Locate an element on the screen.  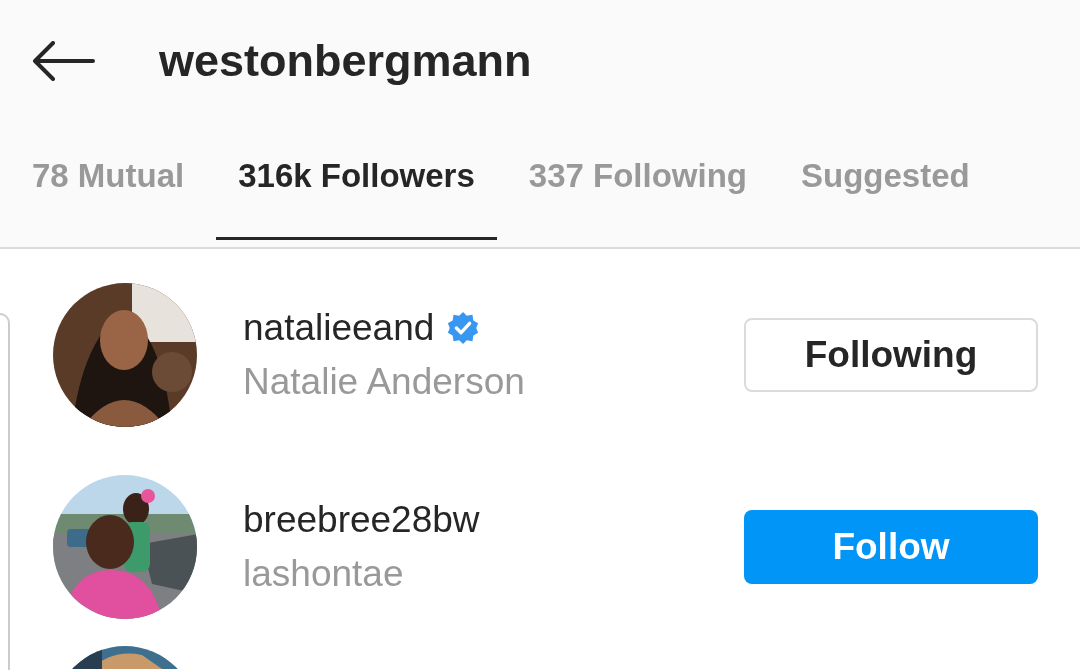
tab: 316k Followers is located at coordinates (356, 186).